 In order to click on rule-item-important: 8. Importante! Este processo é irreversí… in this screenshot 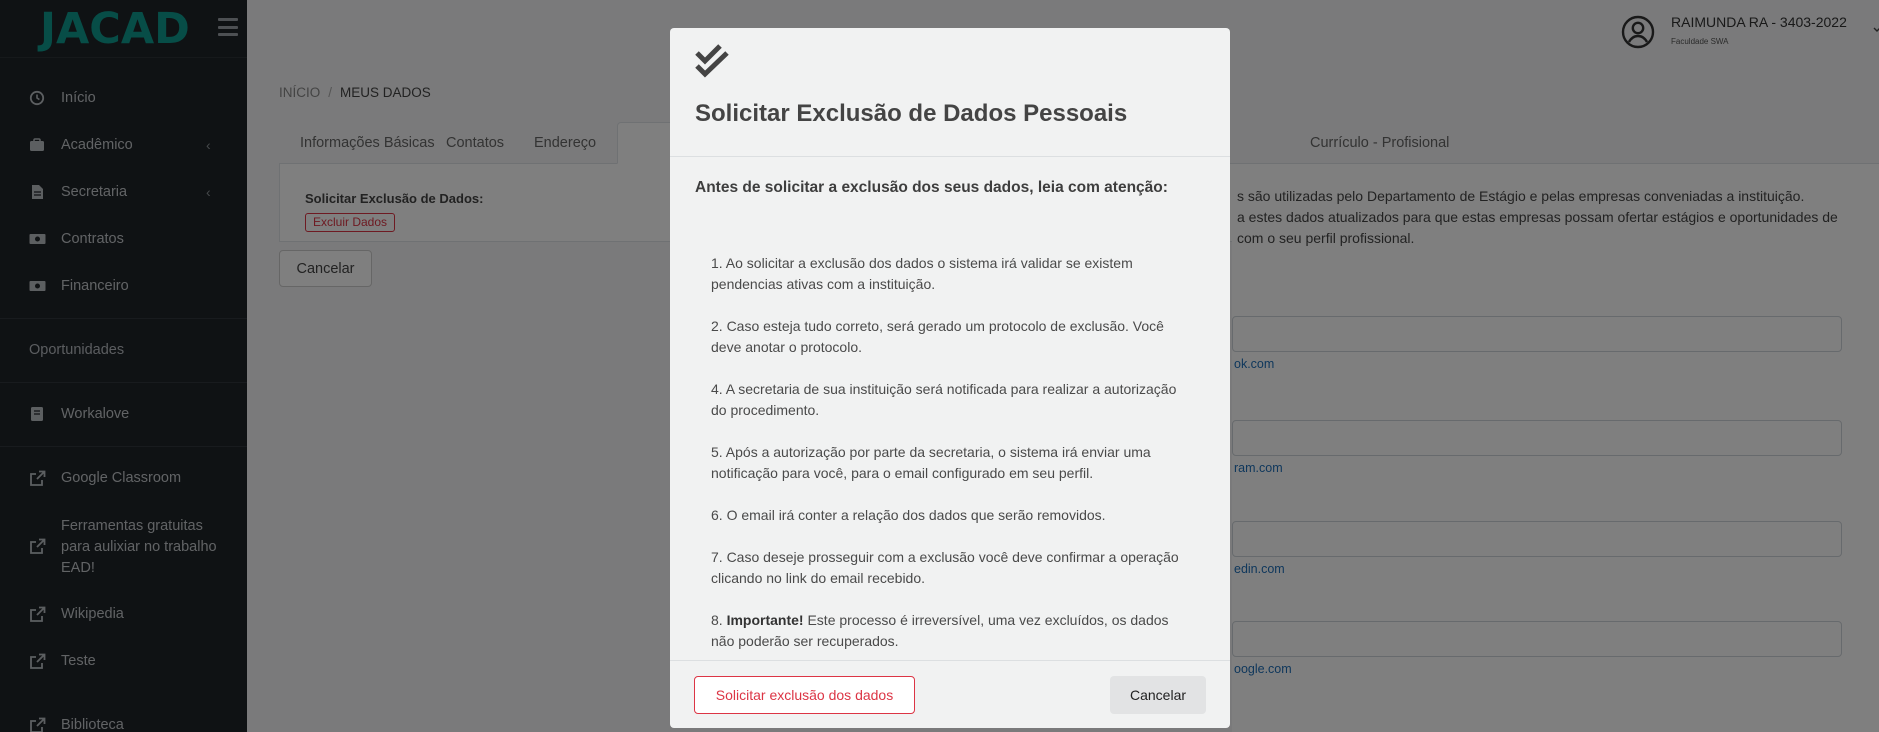, I will do `click(951, 631)`.